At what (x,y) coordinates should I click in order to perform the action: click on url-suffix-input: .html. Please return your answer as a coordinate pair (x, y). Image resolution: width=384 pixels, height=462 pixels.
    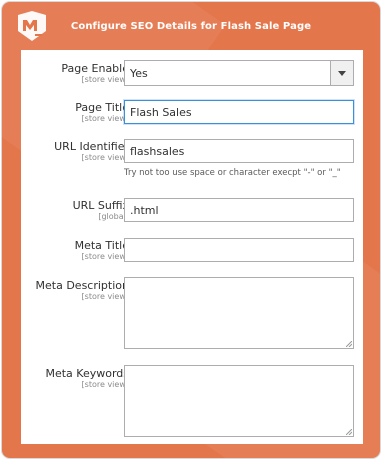
    Looking at the image, I should click on (239, 210).